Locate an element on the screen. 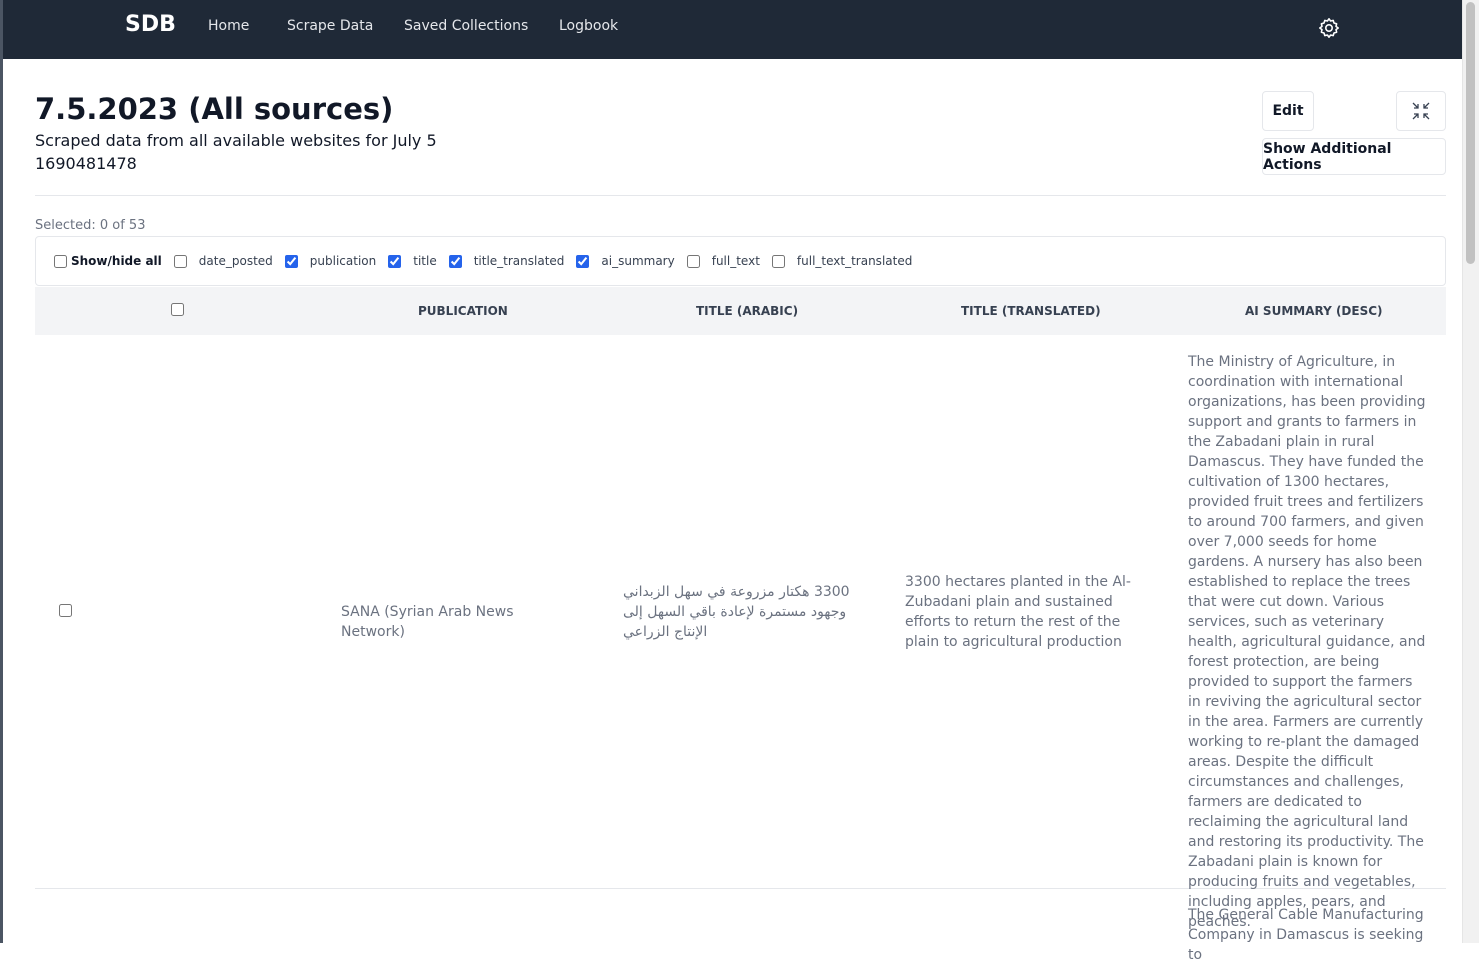 This screenshot has height=965, width=1479. selected-count: Selected: 0 of 53 is located at coordinates (90, 225).